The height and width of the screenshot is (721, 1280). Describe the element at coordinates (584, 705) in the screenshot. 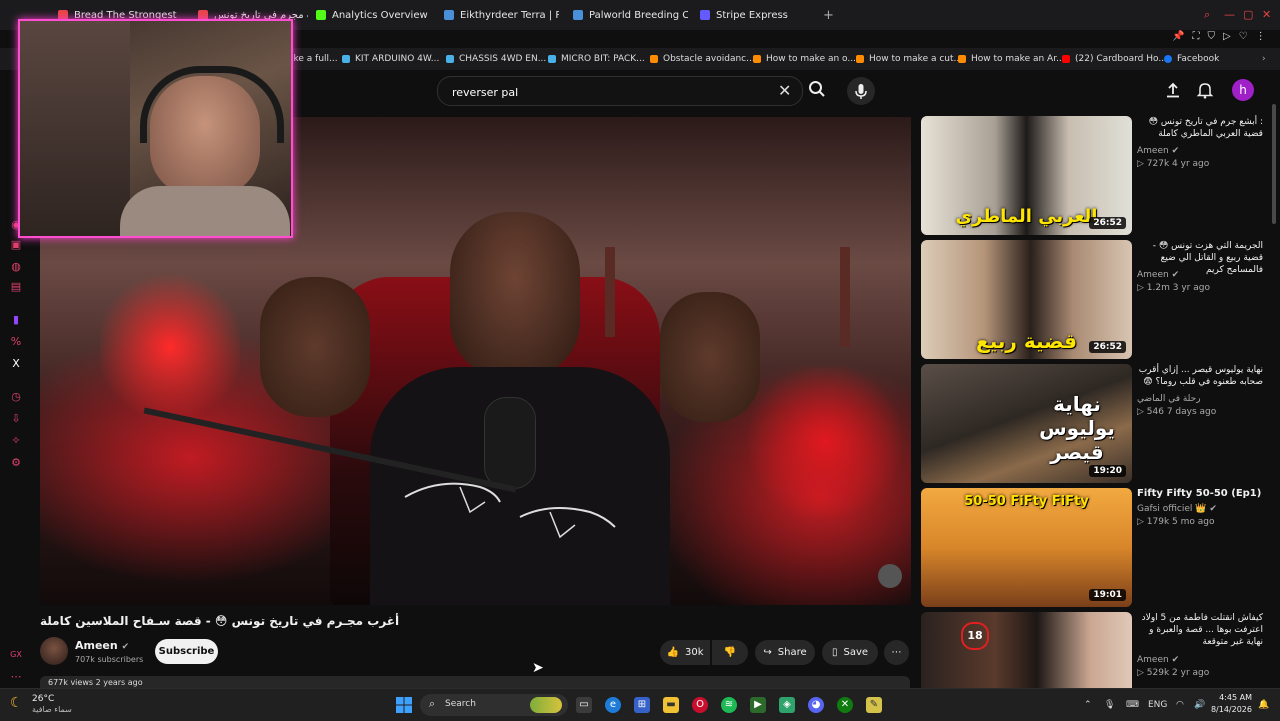

I see `task-view-icon: ▭` at that location.